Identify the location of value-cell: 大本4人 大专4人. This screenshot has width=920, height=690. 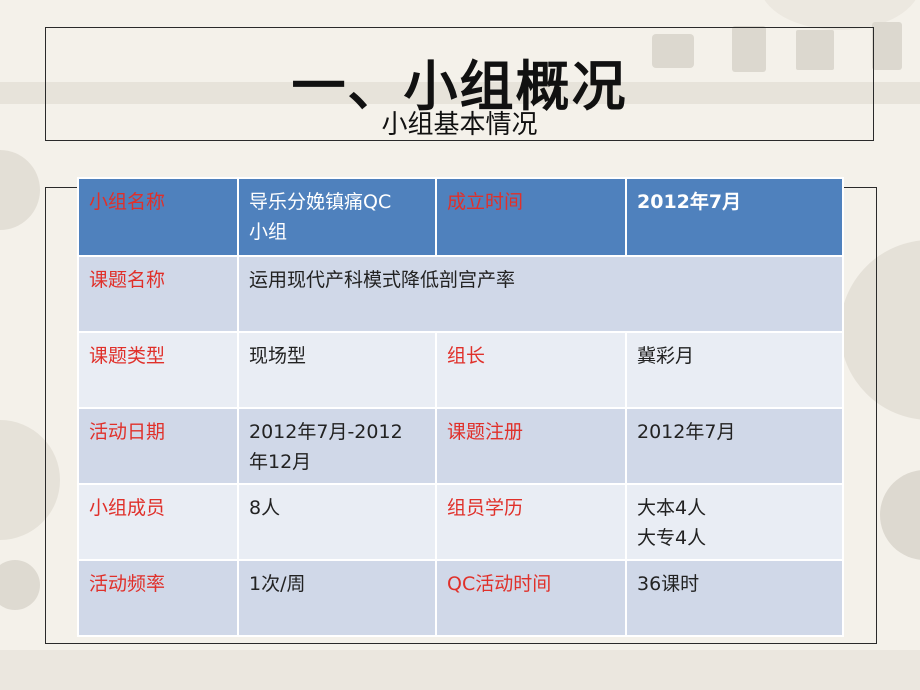
(734, 522).